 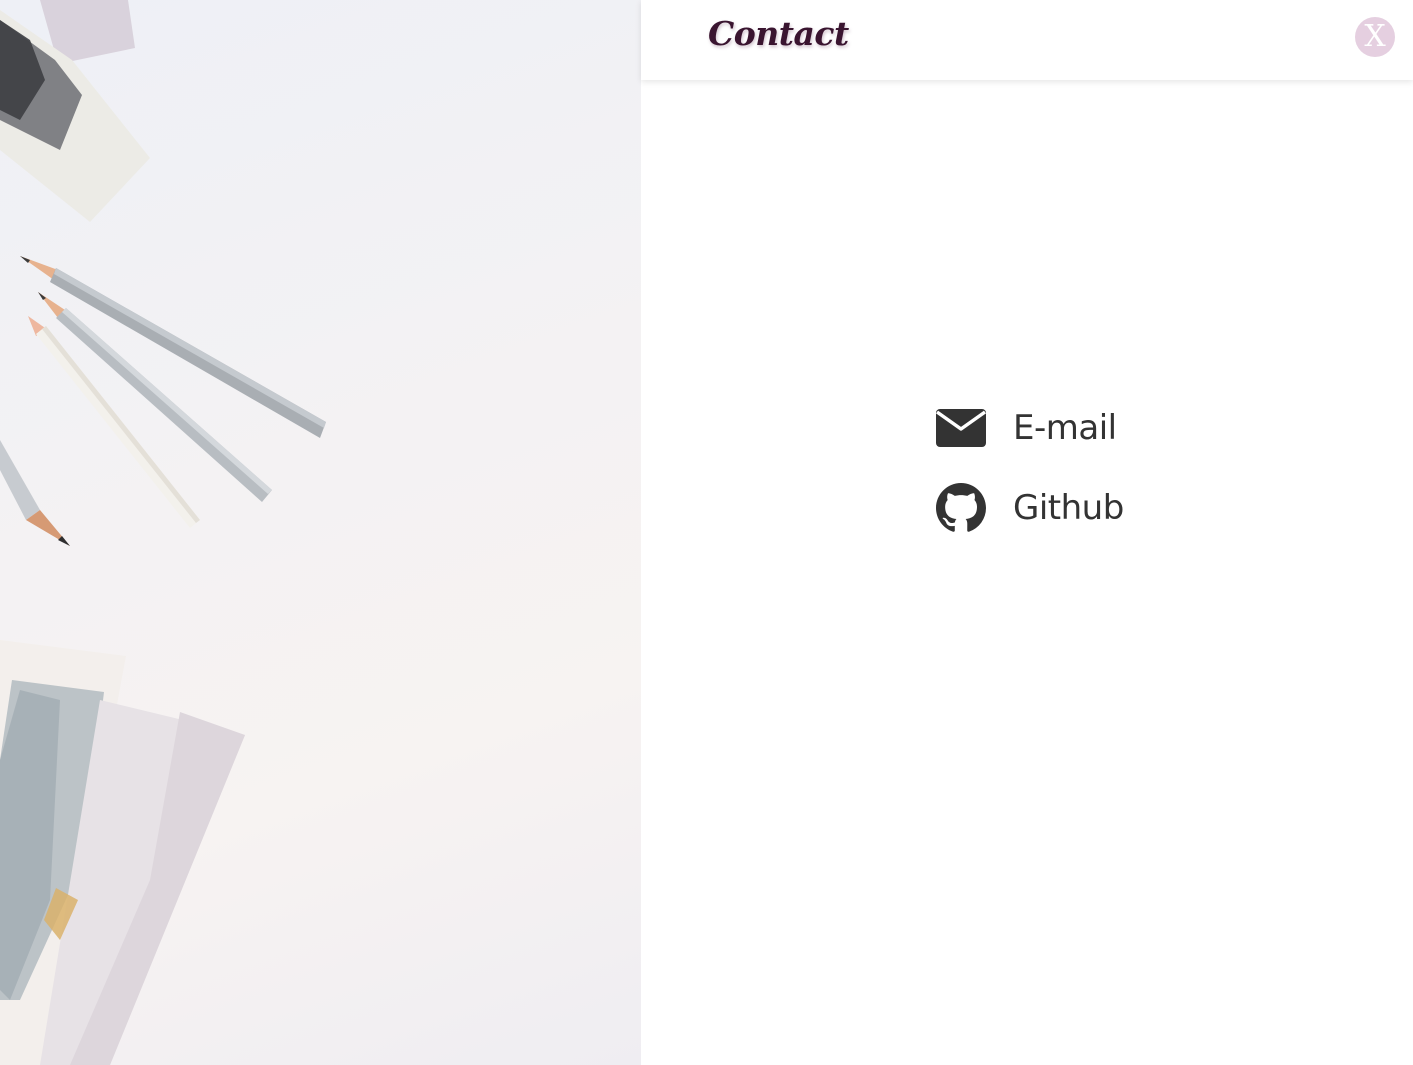 What do you see at coordinates (961, 428) in the screenshot?
I see `envelope-icon` at bounding box center [961, 428].